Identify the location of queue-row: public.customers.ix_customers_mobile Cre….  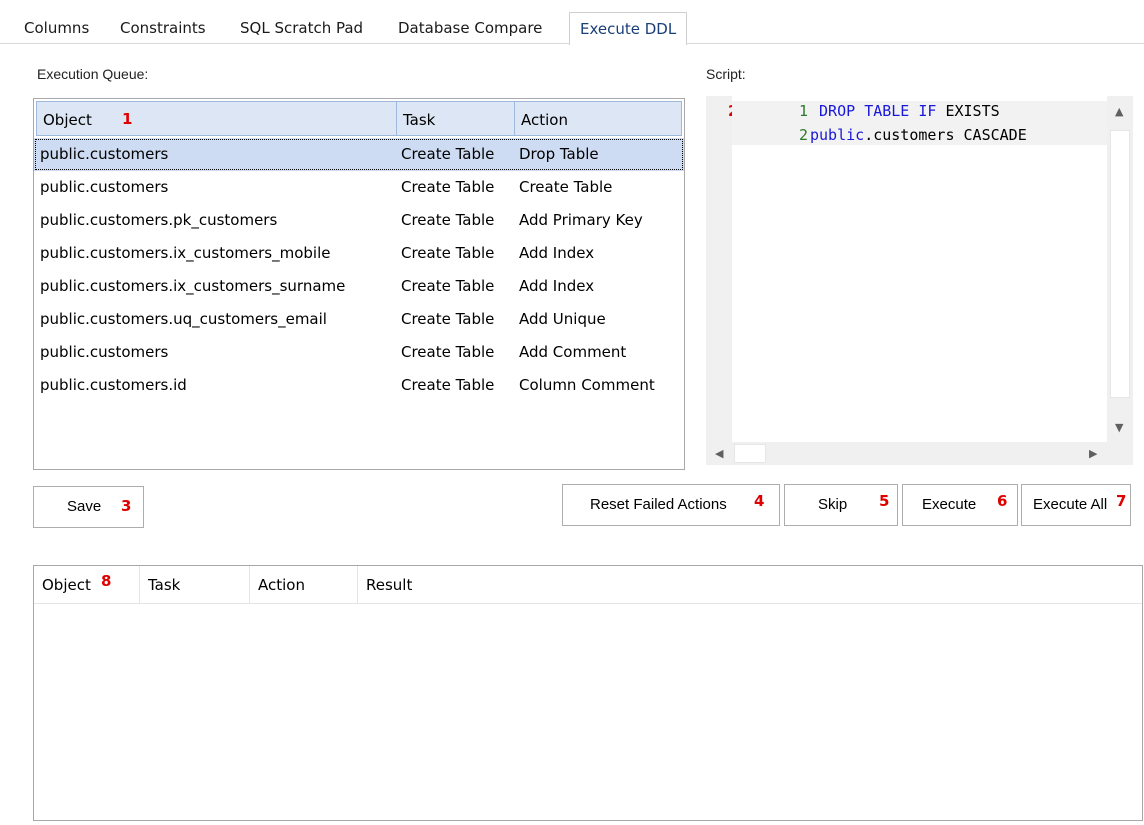
(359, 253).